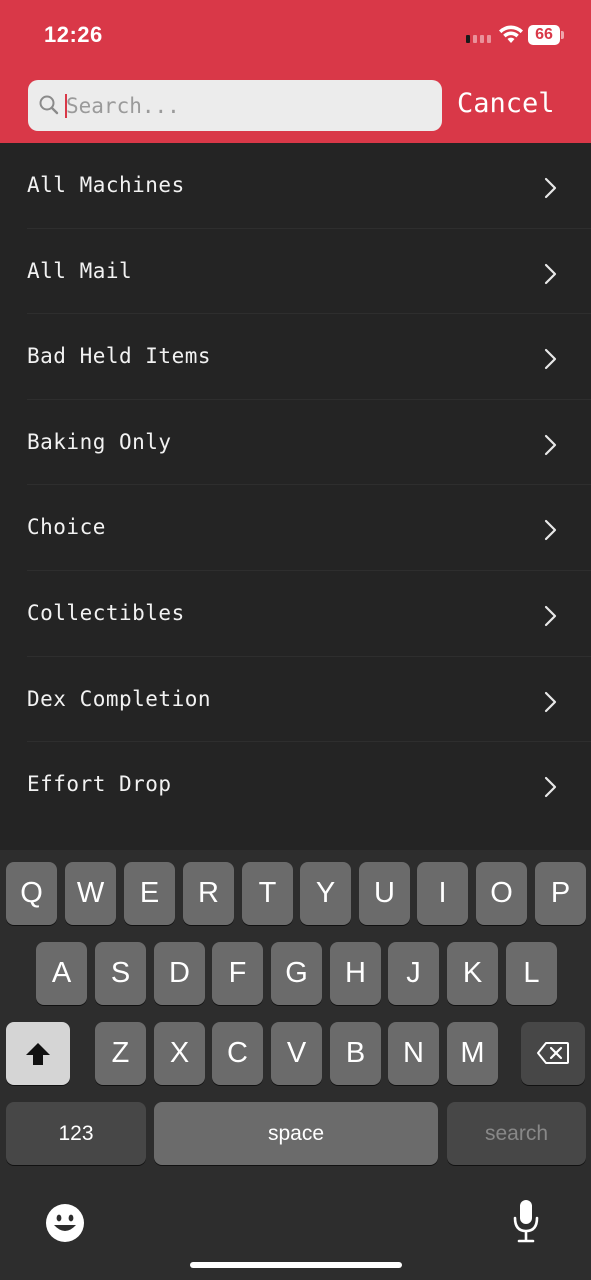  What do you see at coordinates (295, 528) in the screenshot?
I see `list-item: Choice` at bounding box center [295, 528].